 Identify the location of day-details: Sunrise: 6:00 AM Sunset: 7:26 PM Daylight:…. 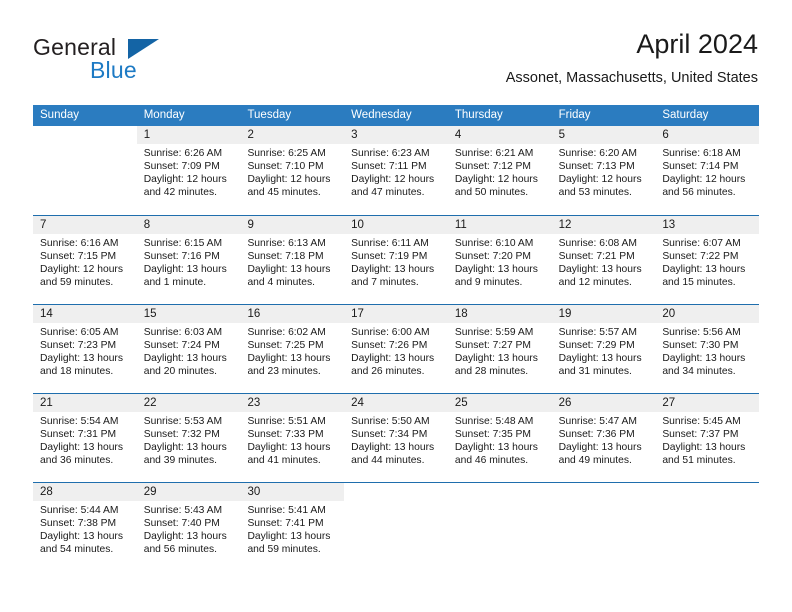
(396, 350).